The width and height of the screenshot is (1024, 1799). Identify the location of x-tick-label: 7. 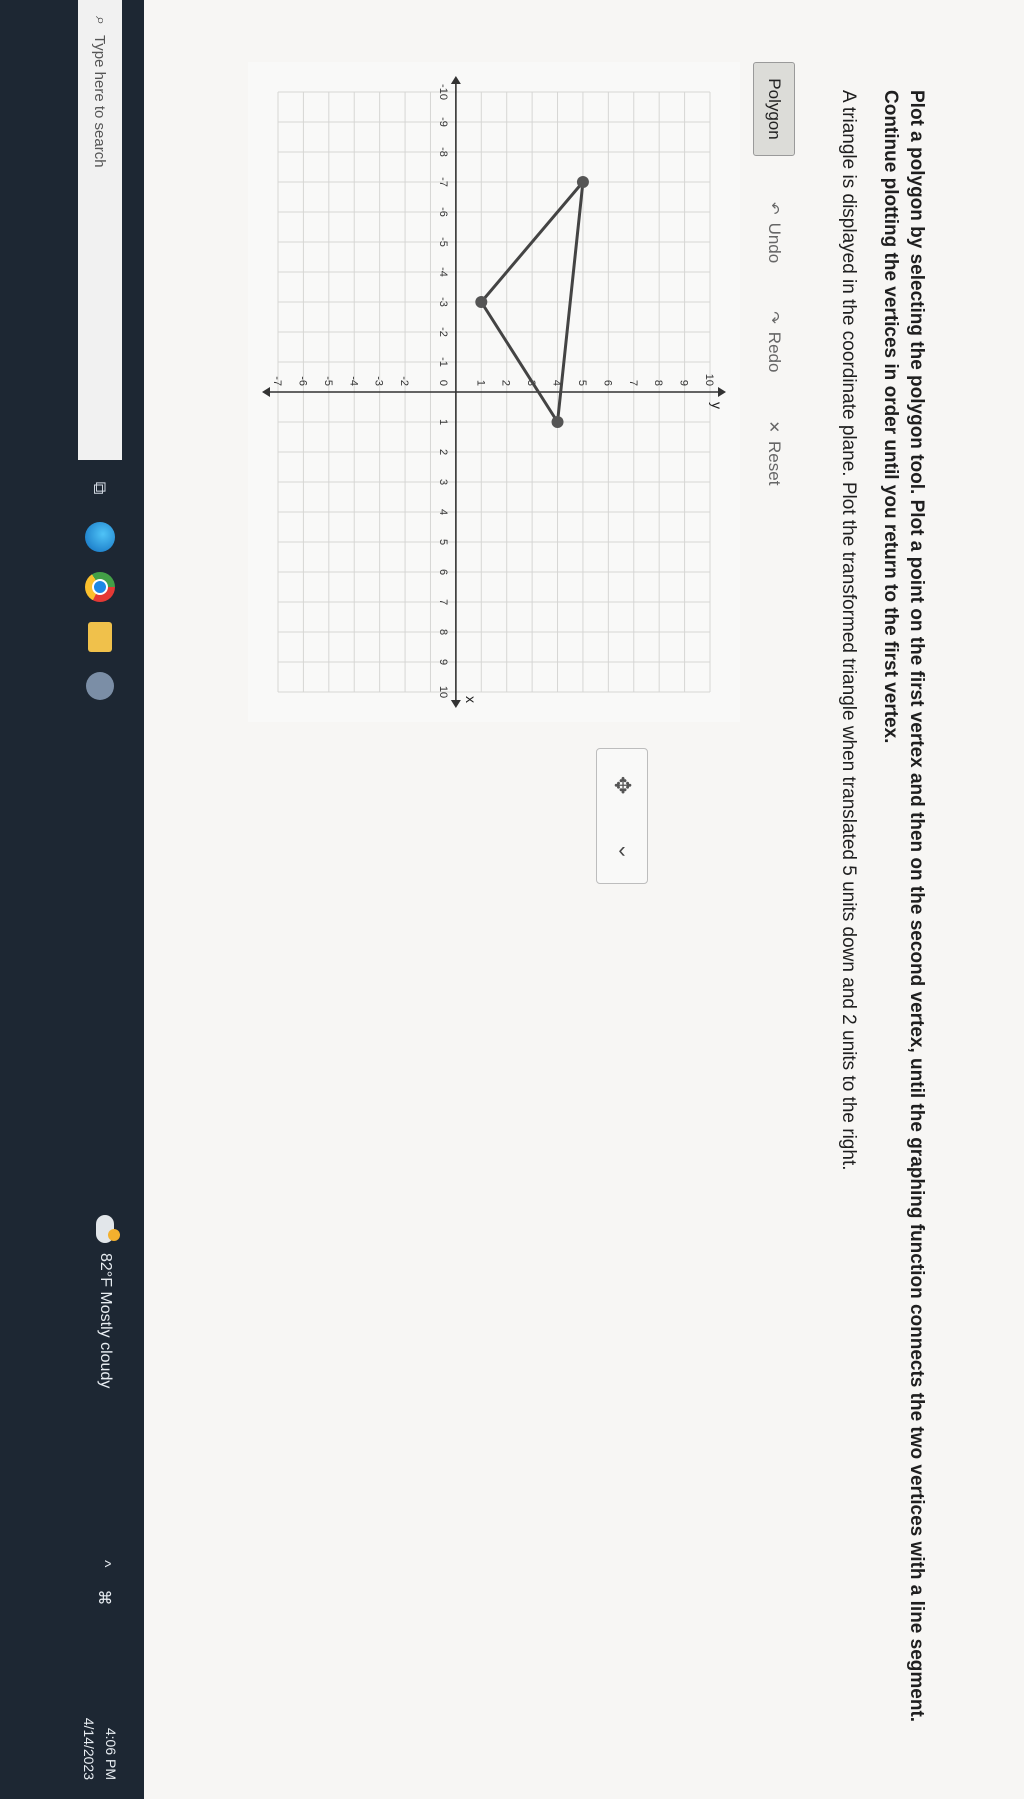
(443, 602).